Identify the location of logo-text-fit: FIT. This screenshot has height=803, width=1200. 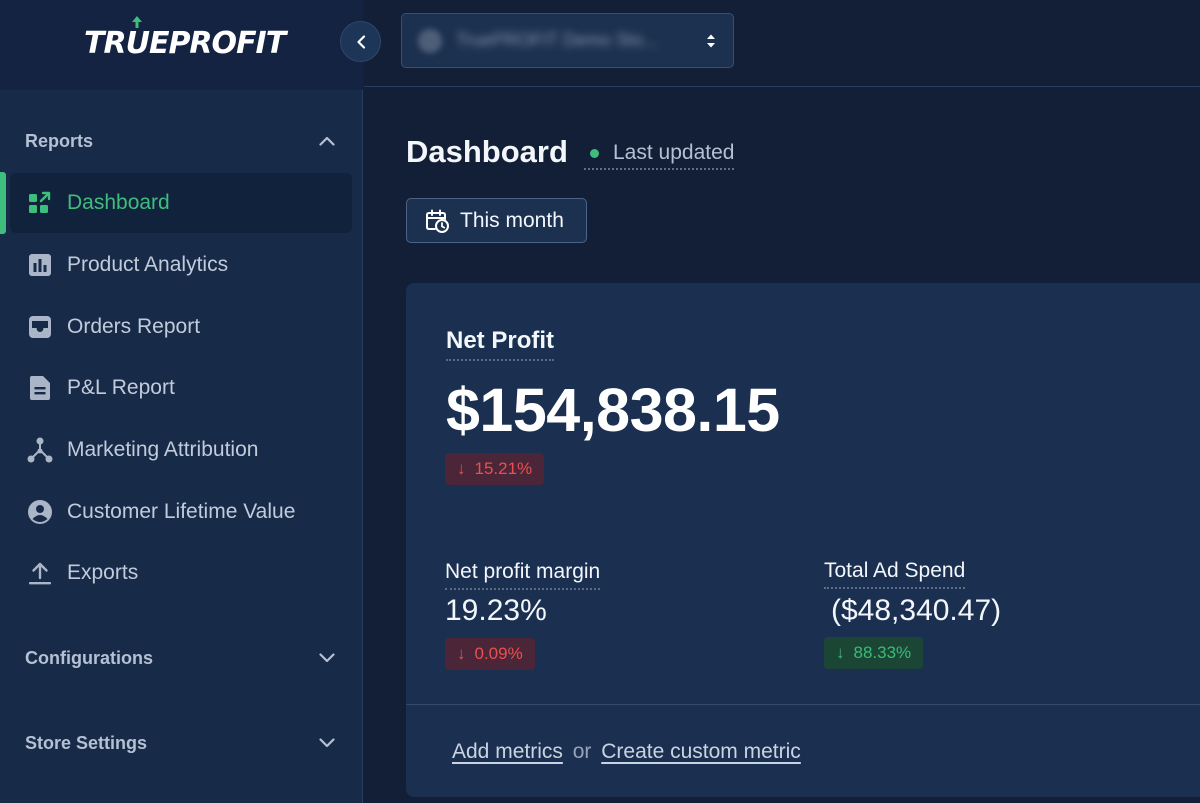
(261, 43).